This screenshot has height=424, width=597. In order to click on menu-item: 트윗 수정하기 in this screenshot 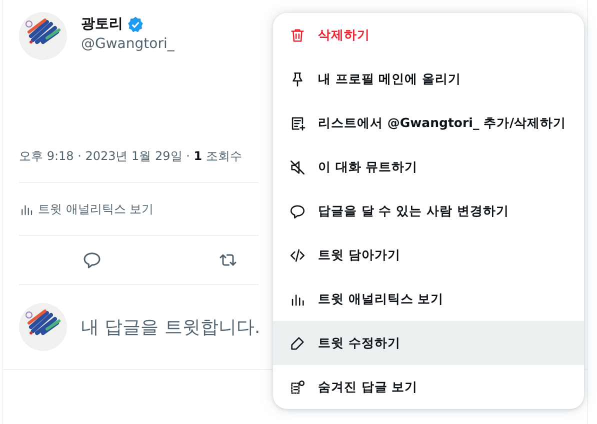, I will do `click(428, 343)`.